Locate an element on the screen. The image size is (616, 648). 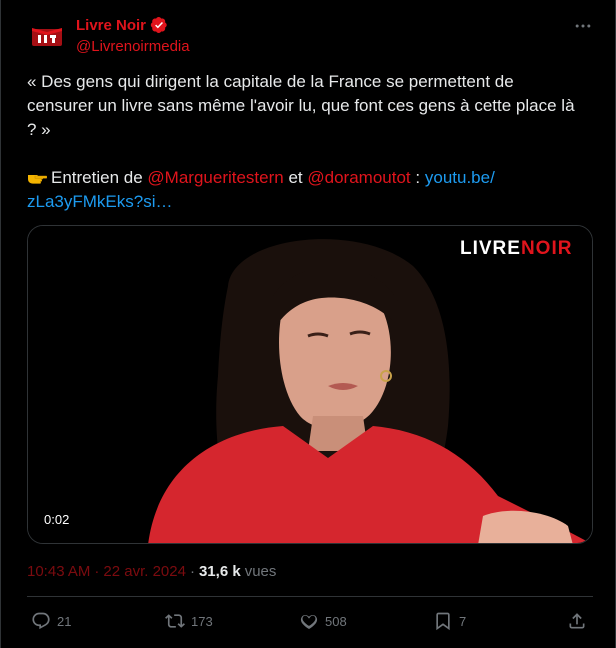
like-button: 508 is located at coordinates (323, 621).